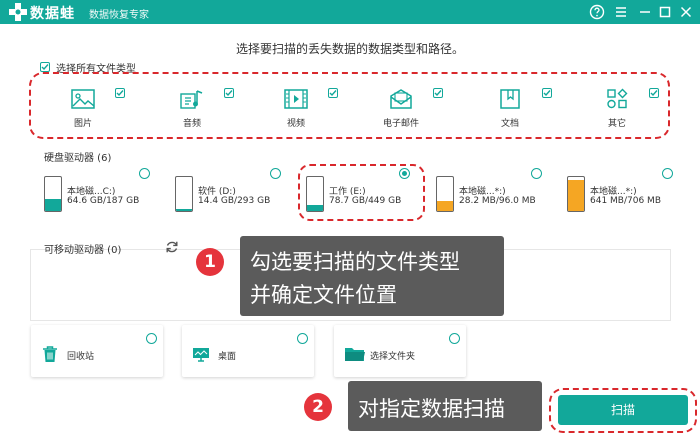 The image size is (700, 437). What do you see at coordinates (323, 295) in the screenshot?
I see `step-1-line-2: 并确定文件位置` at bounding box center [323, 295].